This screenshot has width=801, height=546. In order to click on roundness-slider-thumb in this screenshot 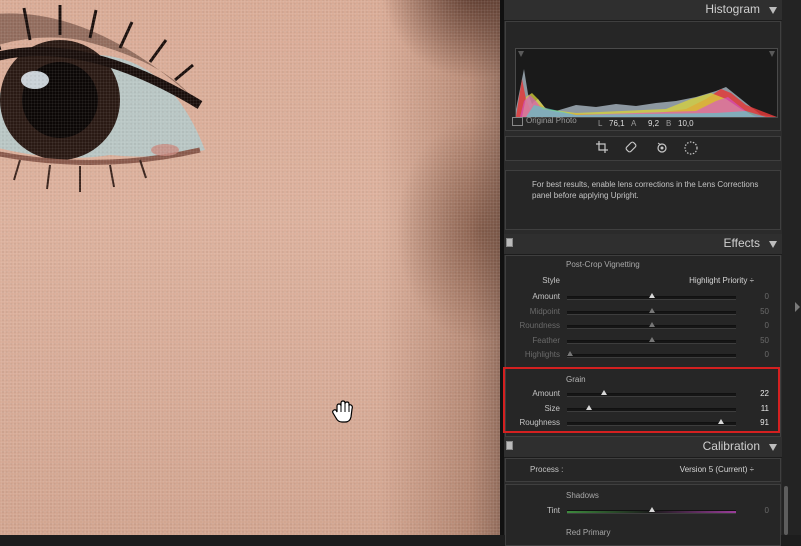, I will do `click(651, 325)`.